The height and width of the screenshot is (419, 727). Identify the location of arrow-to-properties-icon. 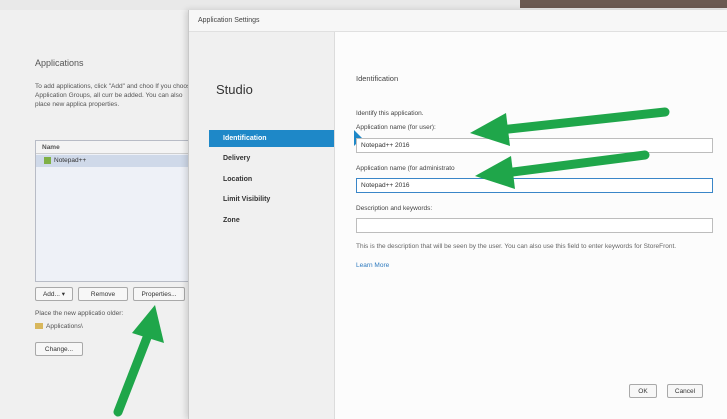
(138, 361).